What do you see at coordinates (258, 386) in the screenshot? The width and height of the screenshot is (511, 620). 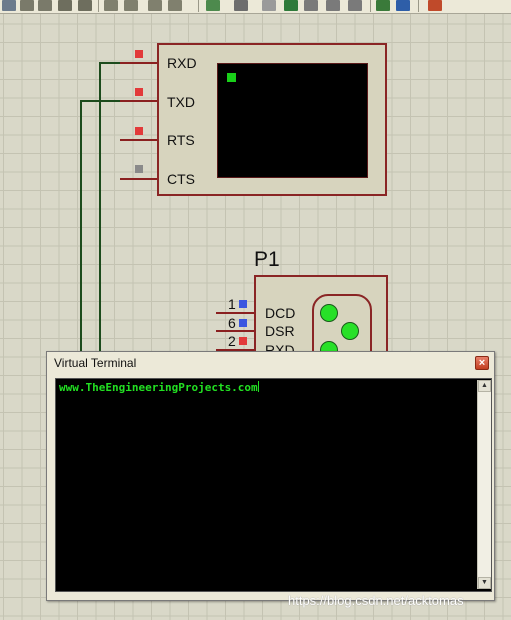 I see `text-caret` at bounding box center [258, 386].